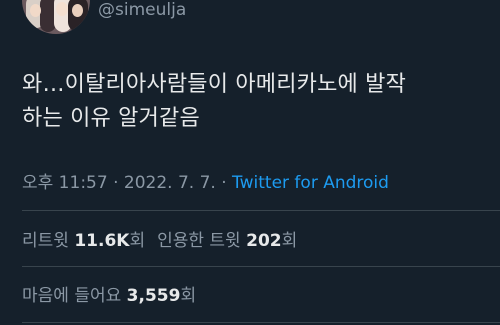 This screenshot has height=325, width=500. What do you see at coordinates (65, 183) in the screenshot?
I see `tweet-time: 오후 11:57` at bounding box center [65, 183].